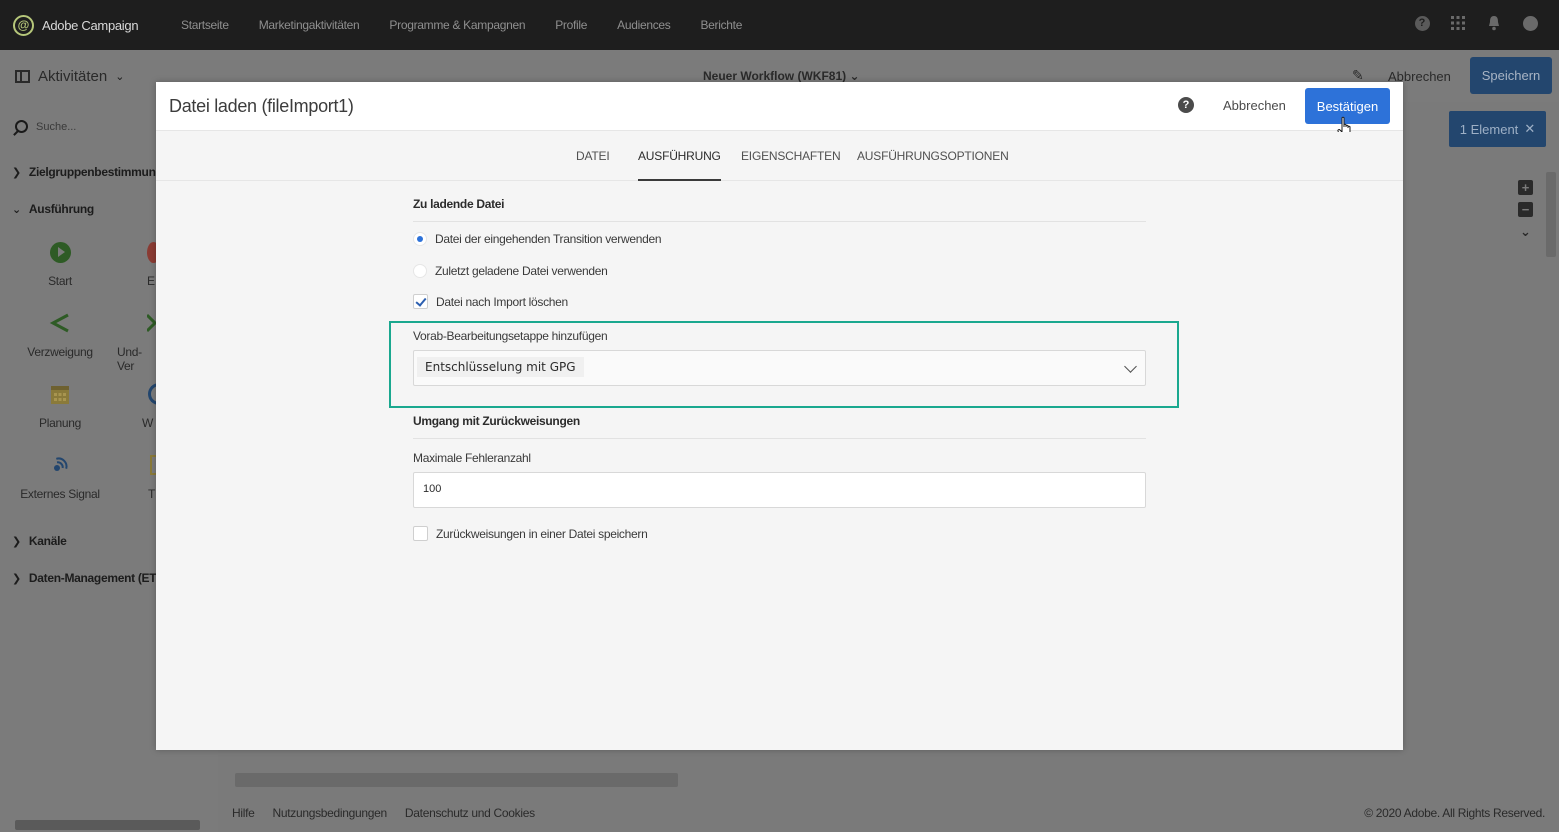 Image resolution: width=1559 pixels, height=832 pixels. I want to click on nav-marketing-activities: Marketingaktivitäten, so click(309, 25).